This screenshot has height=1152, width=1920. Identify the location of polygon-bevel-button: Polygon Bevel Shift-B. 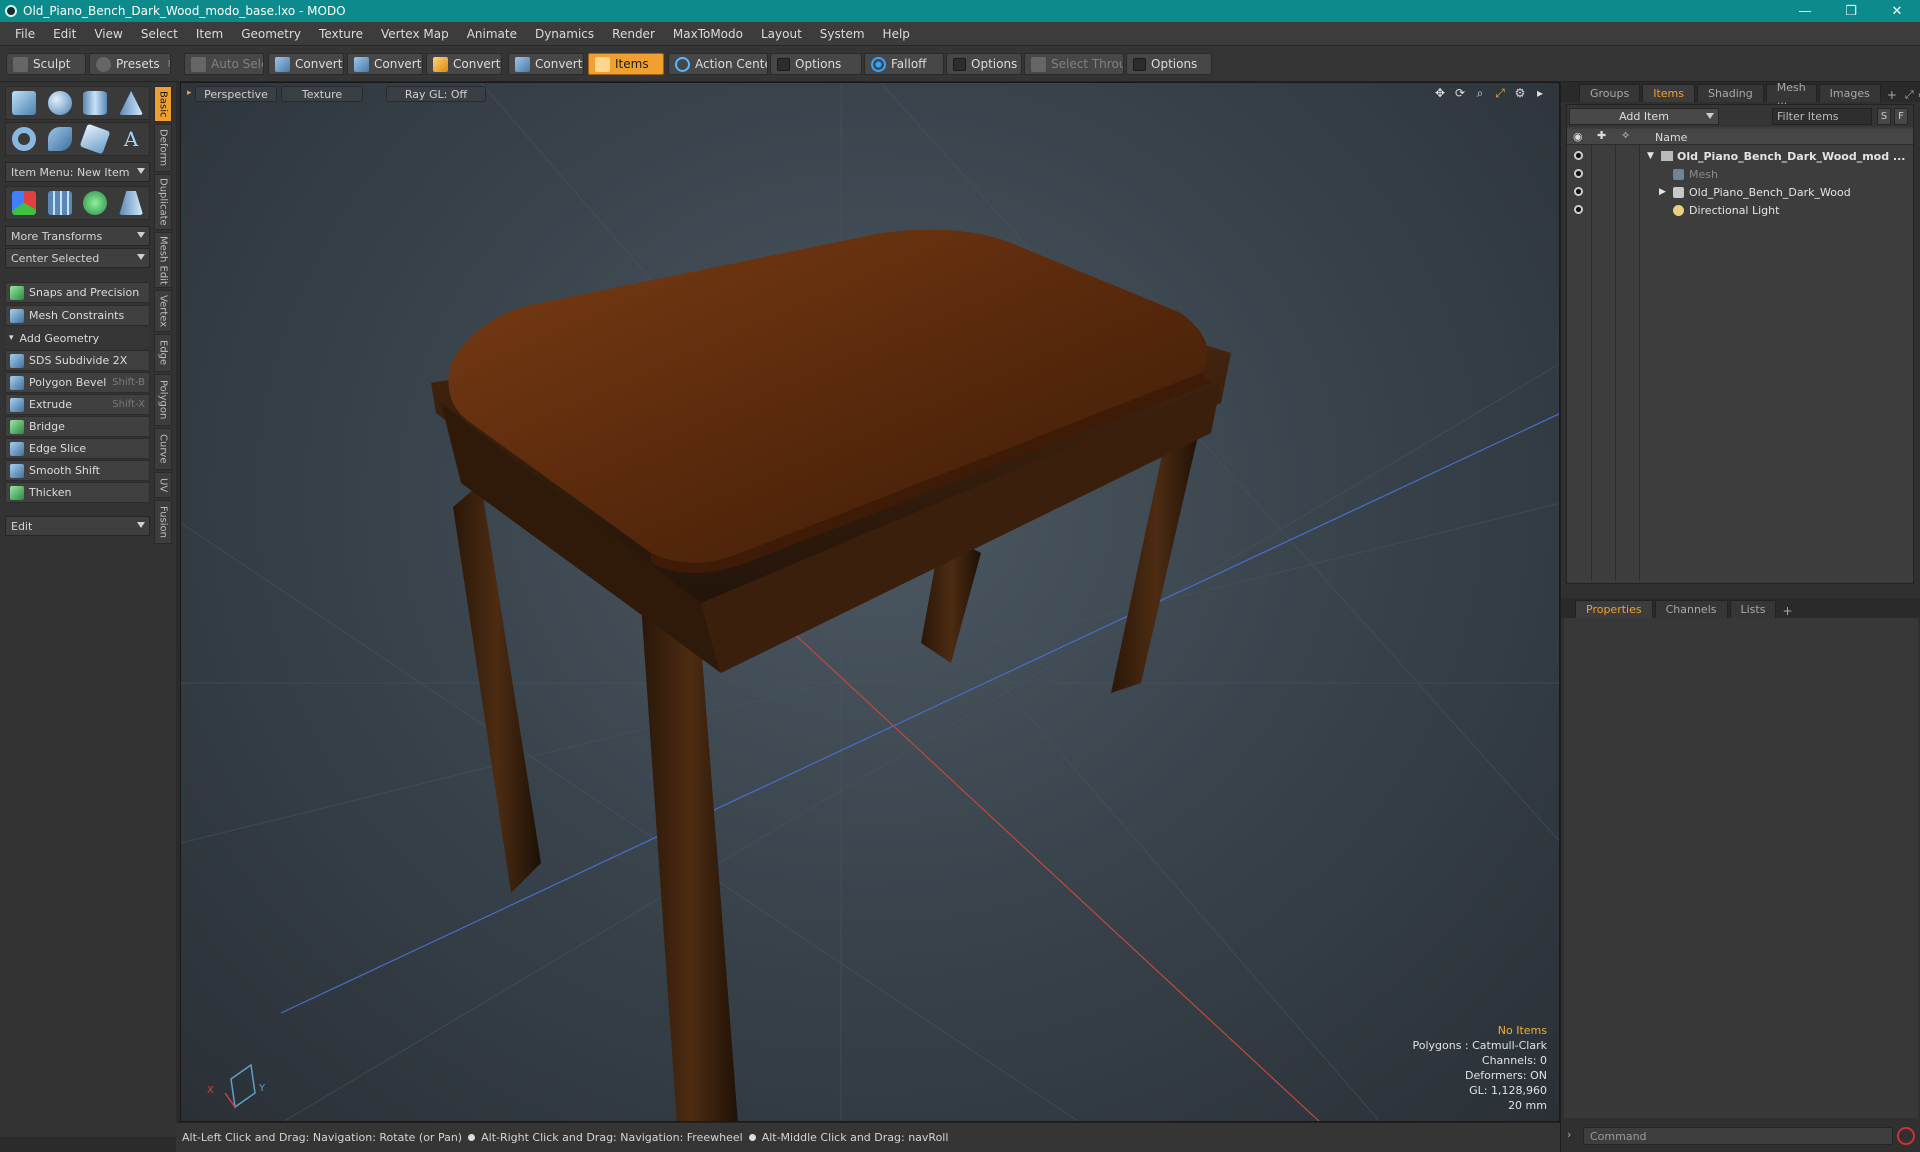
(77, 382).